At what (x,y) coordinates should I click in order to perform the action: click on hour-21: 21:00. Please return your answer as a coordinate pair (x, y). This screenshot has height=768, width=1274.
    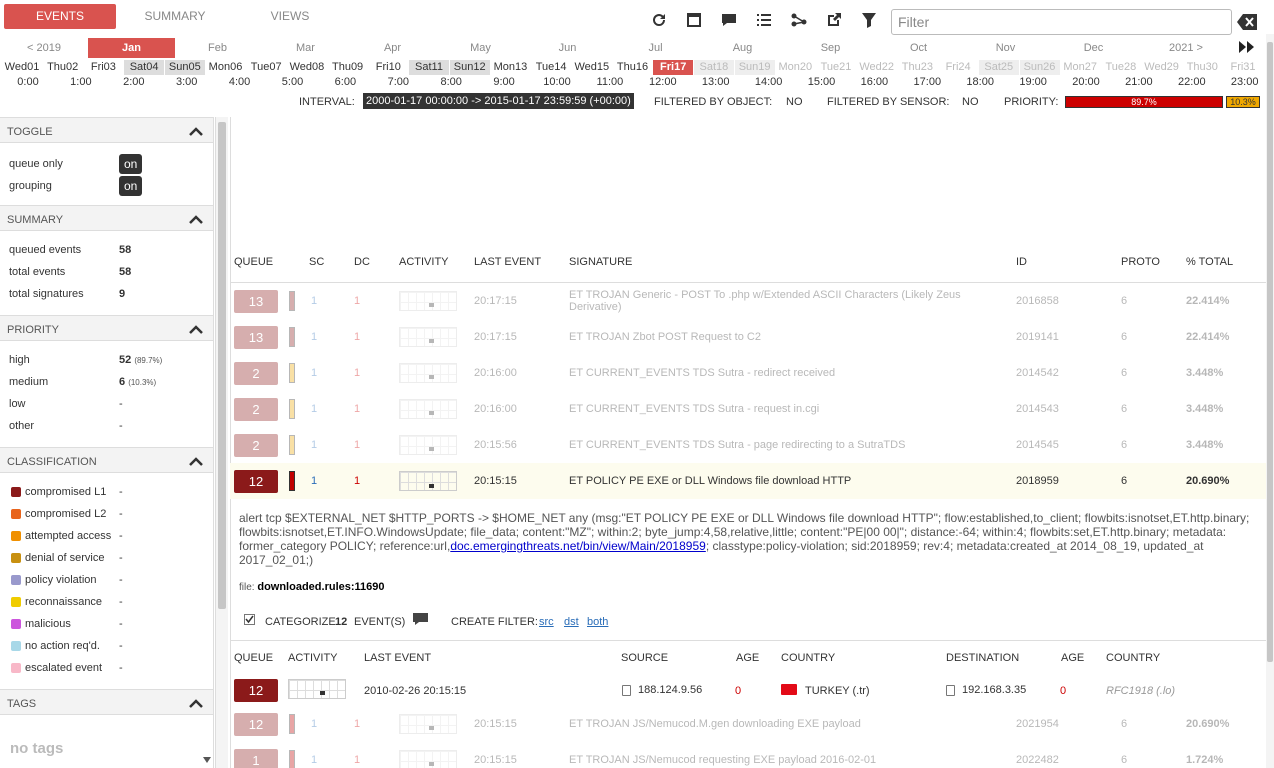
    Looking at the image, I should click on (1139, 82).